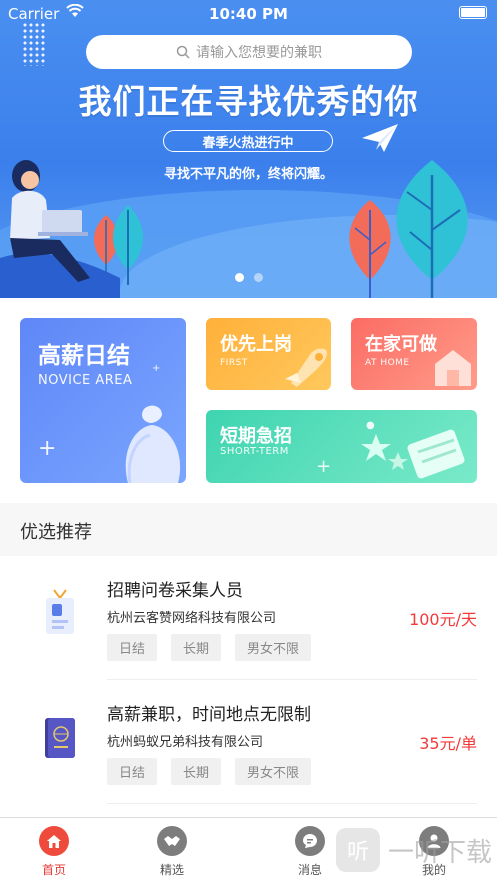  Describe the element at coordinates (153, 444) in the screenshot. I see `money-bag-icon` at that location.